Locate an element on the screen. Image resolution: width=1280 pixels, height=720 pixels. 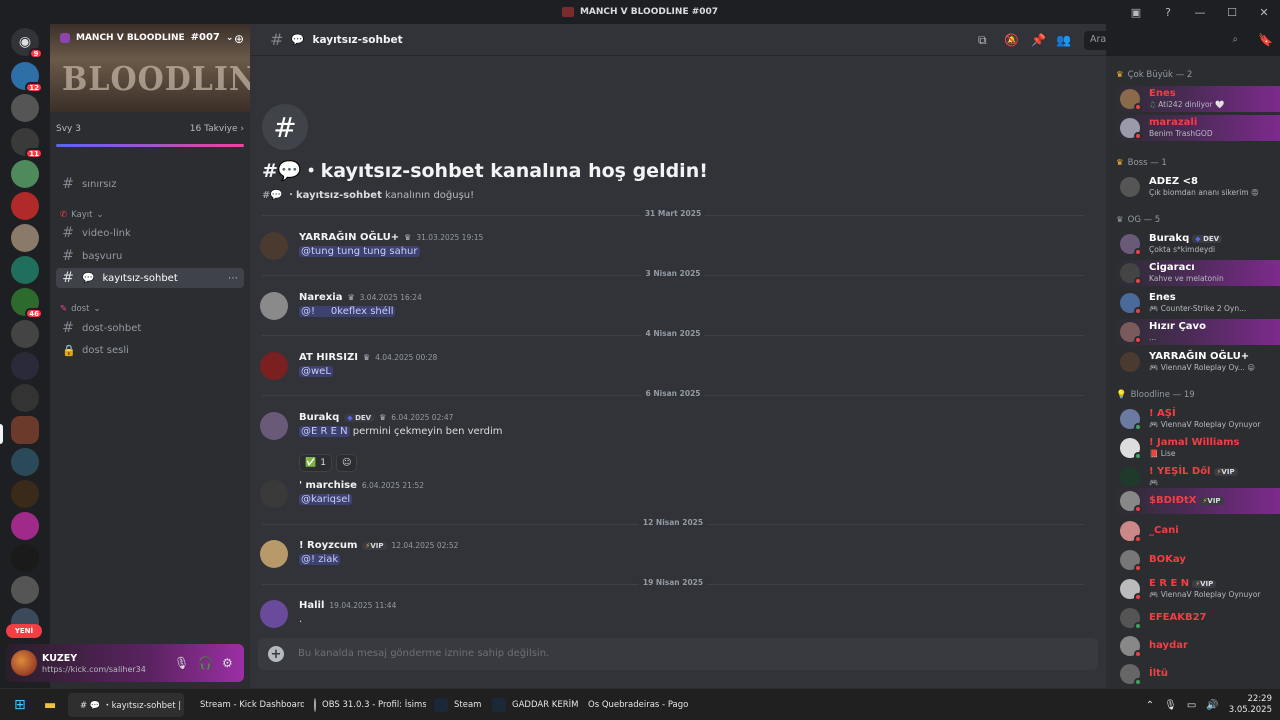
channel-kayitsiz-sohbet: # 💬 kayıtsız-sohbet ⋯ is located at coordinates (150, 278).